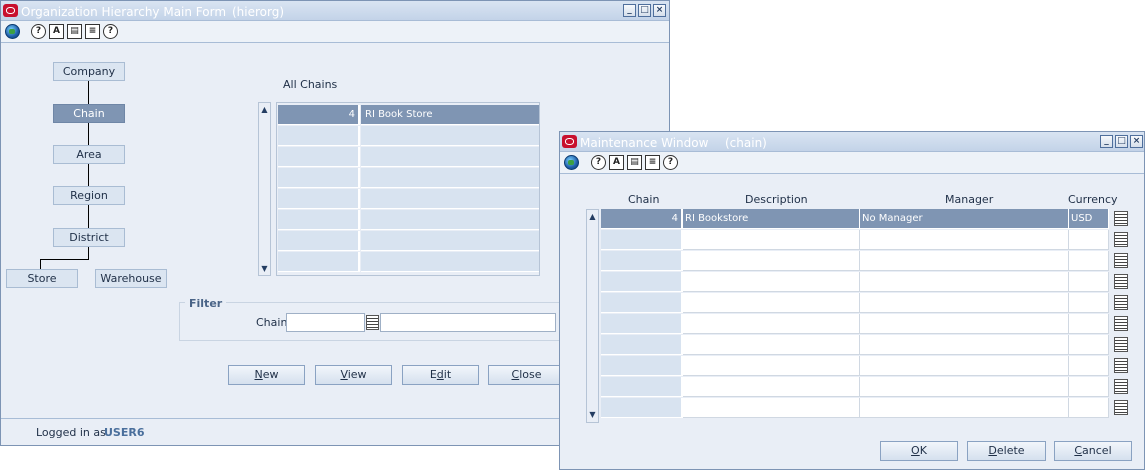 This screenshot has width=1145, height=470. What do you see at coordinates (1093, 451) in the screenshot?
I see `cancel-button: Cancel` at bounding box center [1093, 451].